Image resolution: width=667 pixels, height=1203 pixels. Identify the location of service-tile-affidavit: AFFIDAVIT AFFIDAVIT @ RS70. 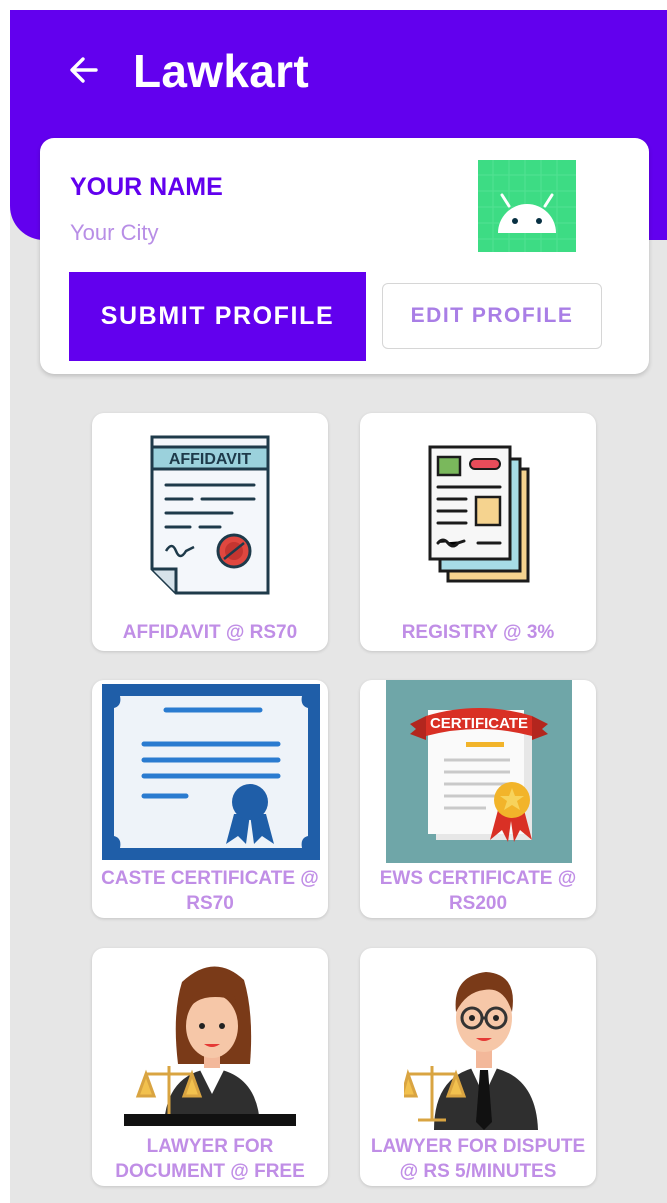
(210, 532).